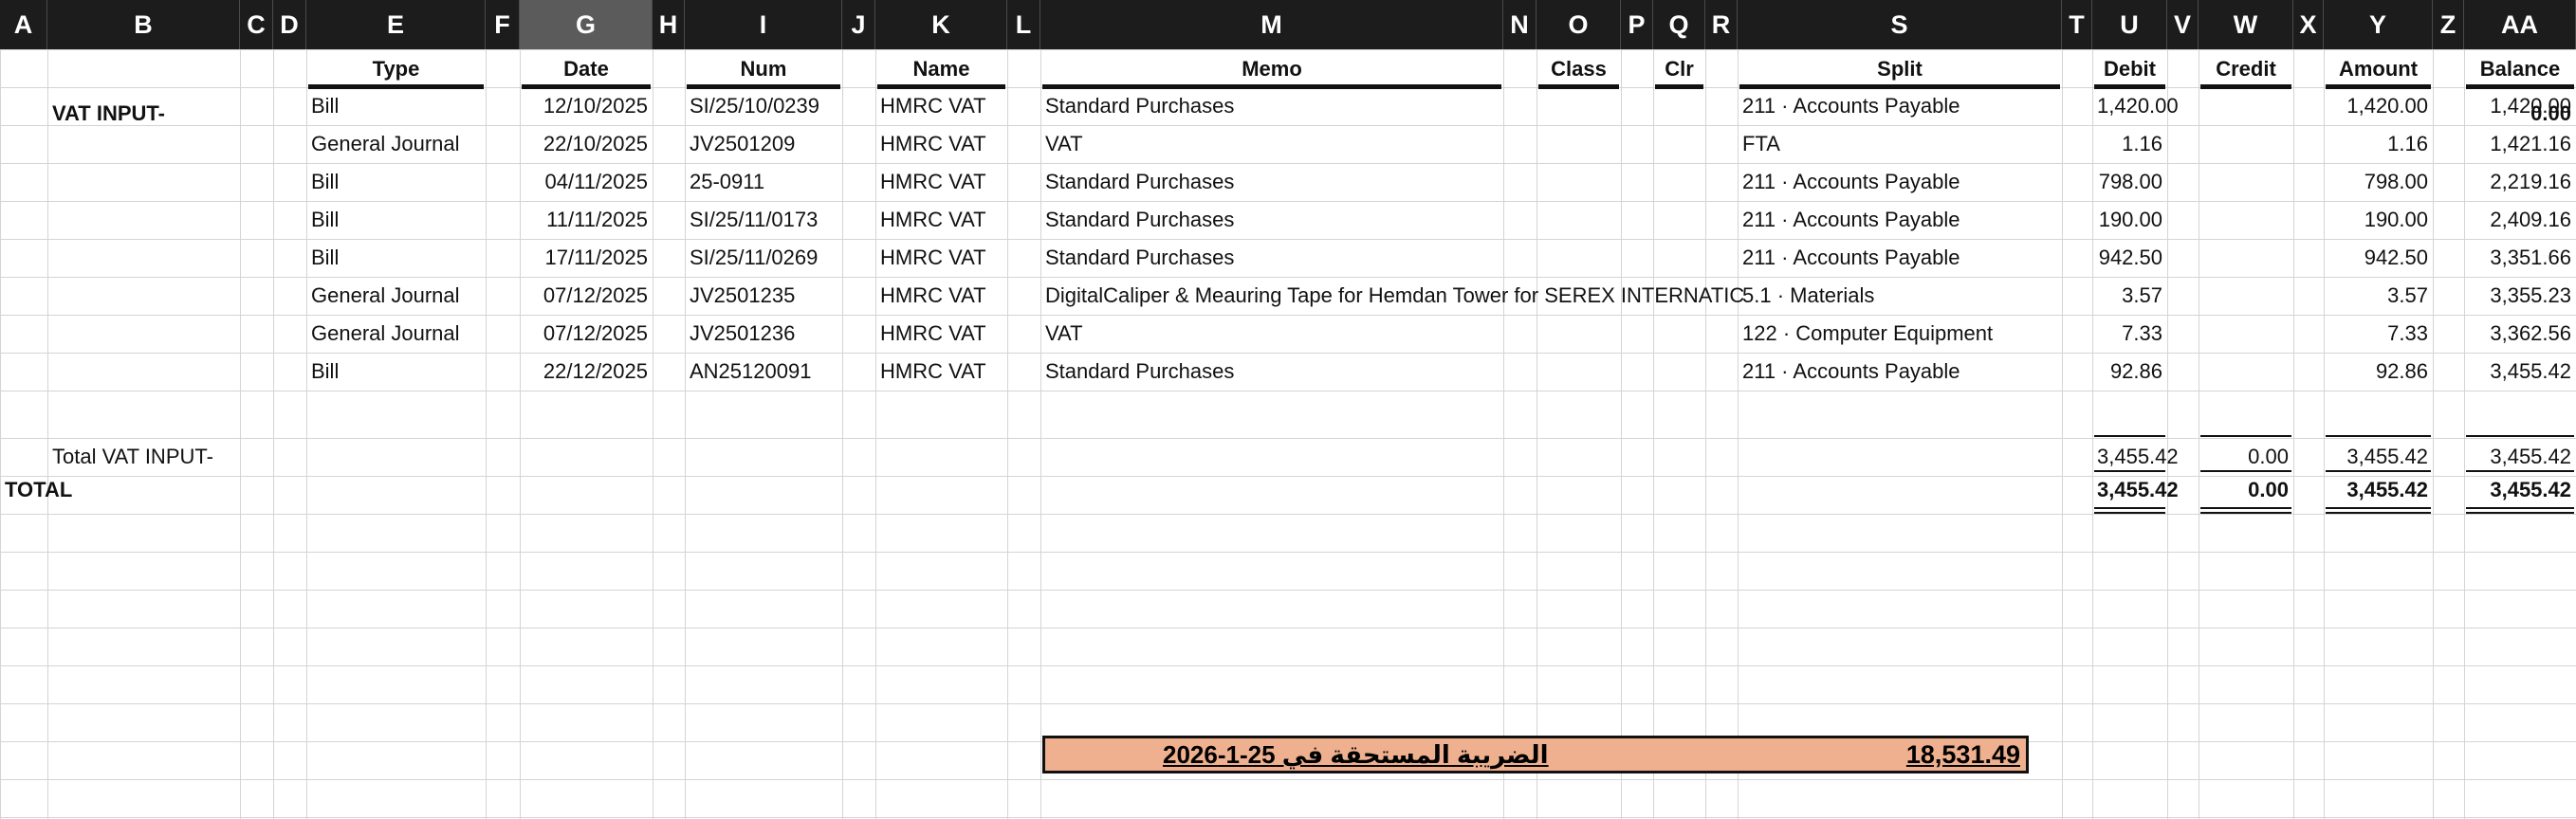 The image size is (2576, 819). I want to click on column-header-f: F, so click(503, 24).